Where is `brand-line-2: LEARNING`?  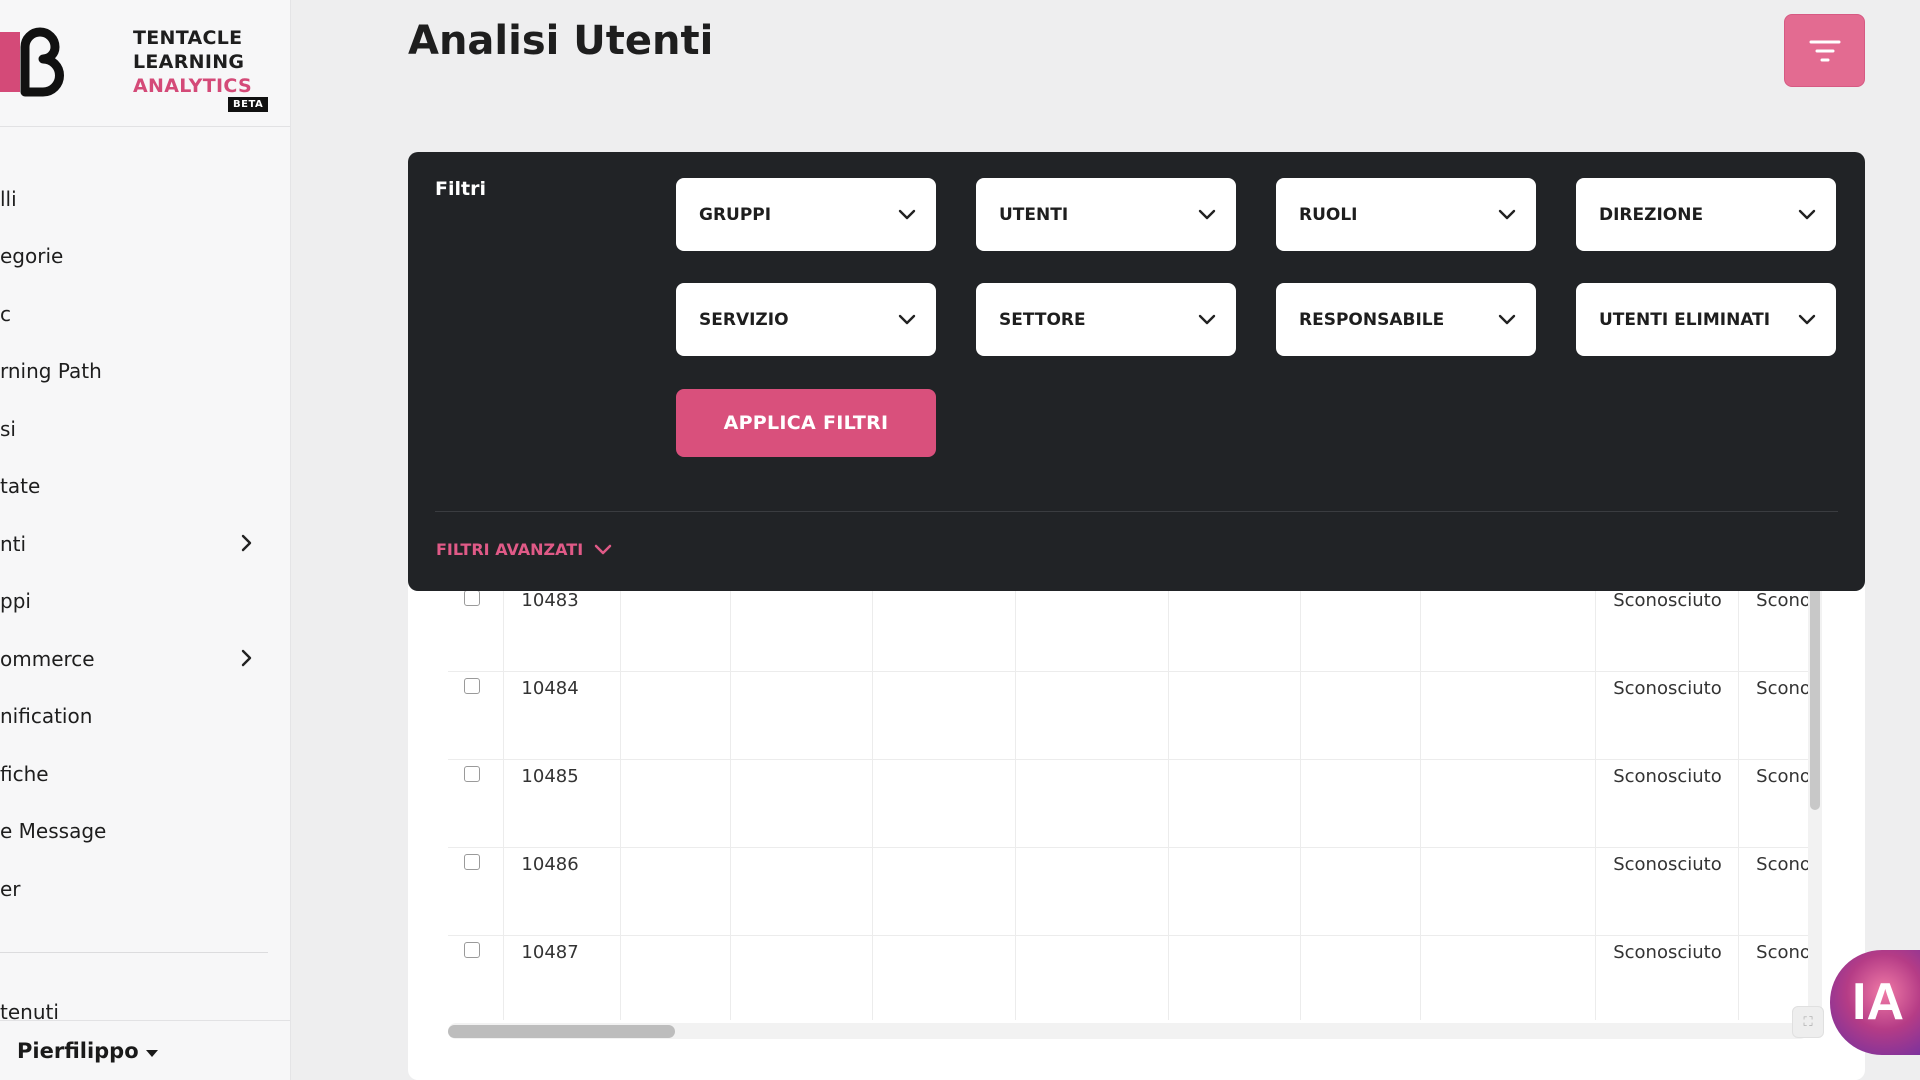 brand-line-2: LEARNING is located at coordinates (189, 62).